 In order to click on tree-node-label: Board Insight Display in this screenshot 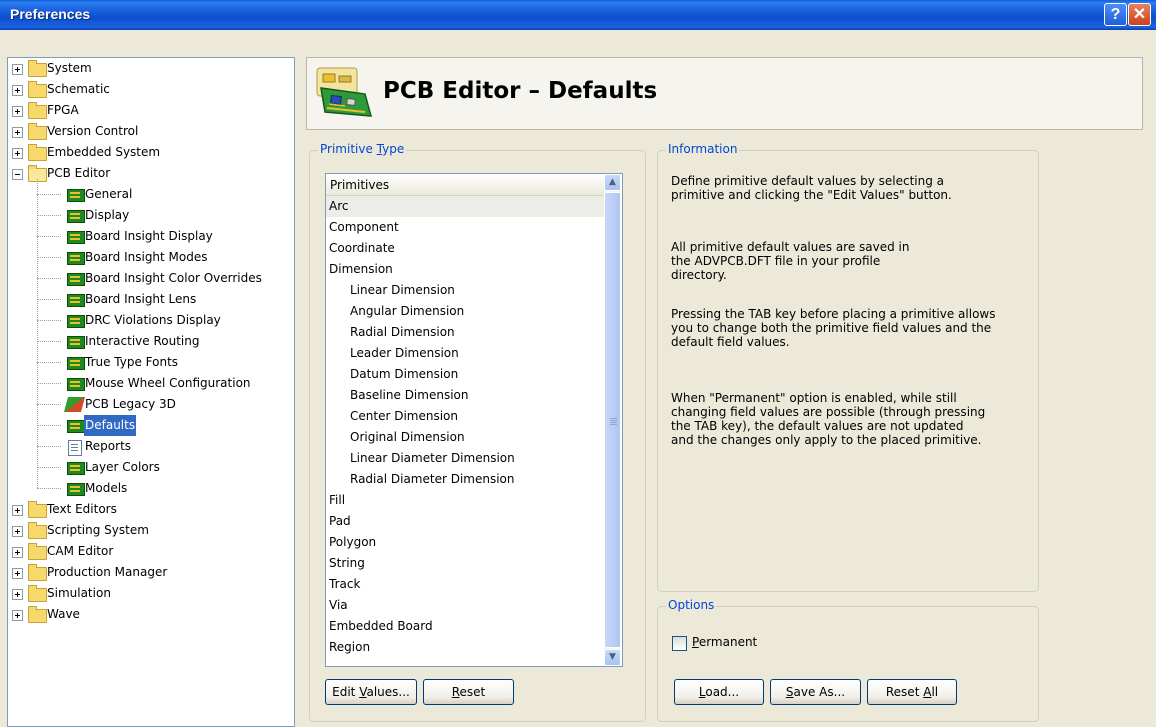, I will do `click(149, 236)`.